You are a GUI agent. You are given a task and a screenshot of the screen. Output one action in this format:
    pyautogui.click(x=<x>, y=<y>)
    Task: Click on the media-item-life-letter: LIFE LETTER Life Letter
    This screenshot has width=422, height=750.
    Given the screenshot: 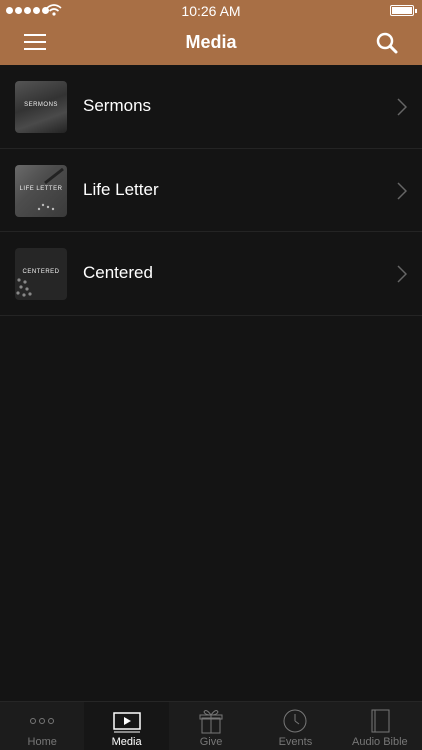 What is the action you would take?
    pyautogui.click(x=211, y=190)
    